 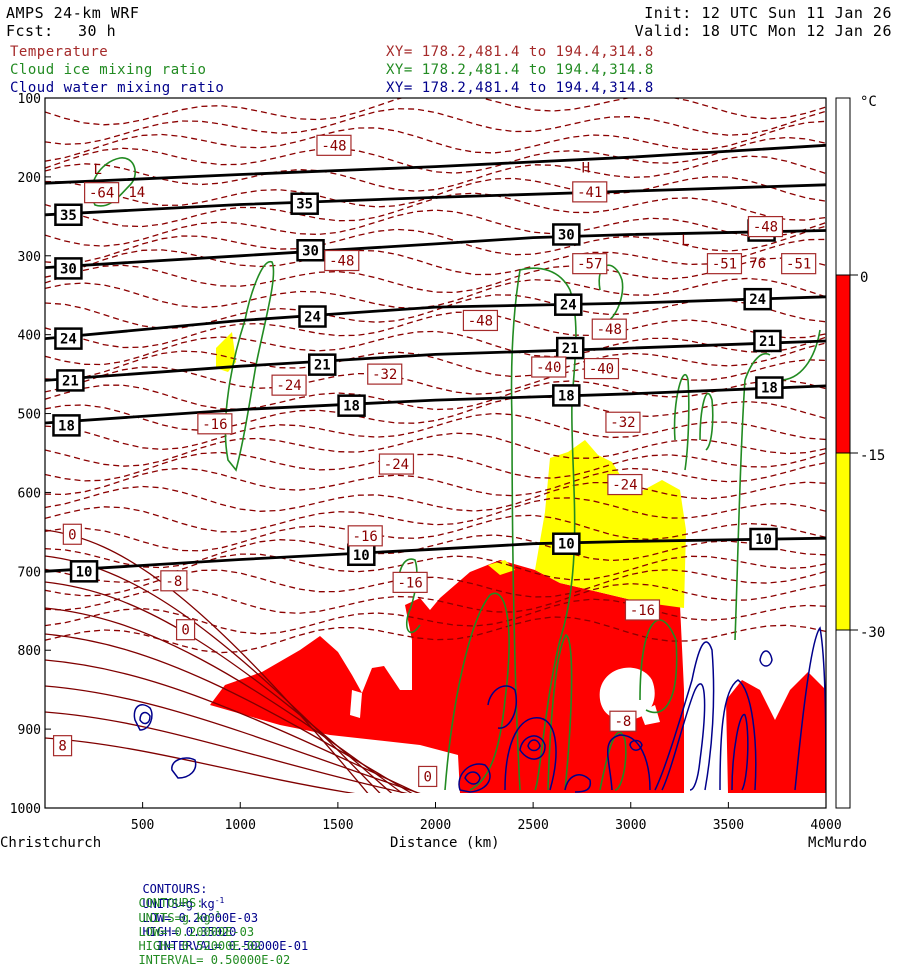 What do you see at coordinates (685, 241) in the screenshot?
I see `extremum-label: L` at bounding box center [685, 241].